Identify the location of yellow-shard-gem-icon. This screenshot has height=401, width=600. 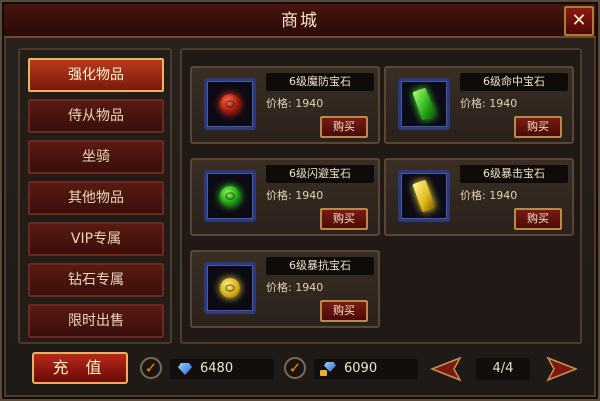
(424, 196).